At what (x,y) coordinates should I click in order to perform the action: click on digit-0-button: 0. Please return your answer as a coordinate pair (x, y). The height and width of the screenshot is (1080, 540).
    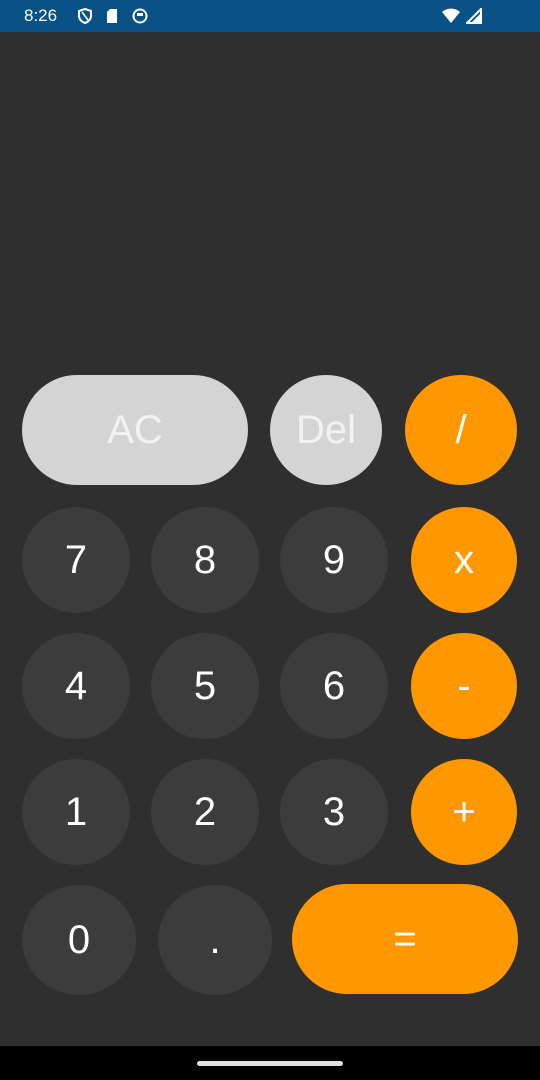
    Looking at the image, I should click on (79, 940).